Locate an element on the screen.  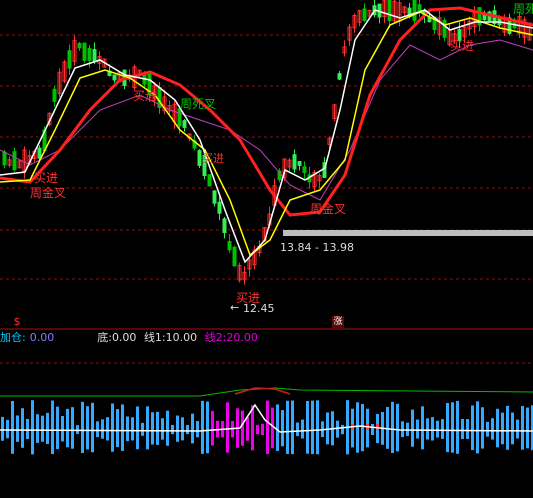
buy-label-mid: 买进 is located at coordinates (145, 96).